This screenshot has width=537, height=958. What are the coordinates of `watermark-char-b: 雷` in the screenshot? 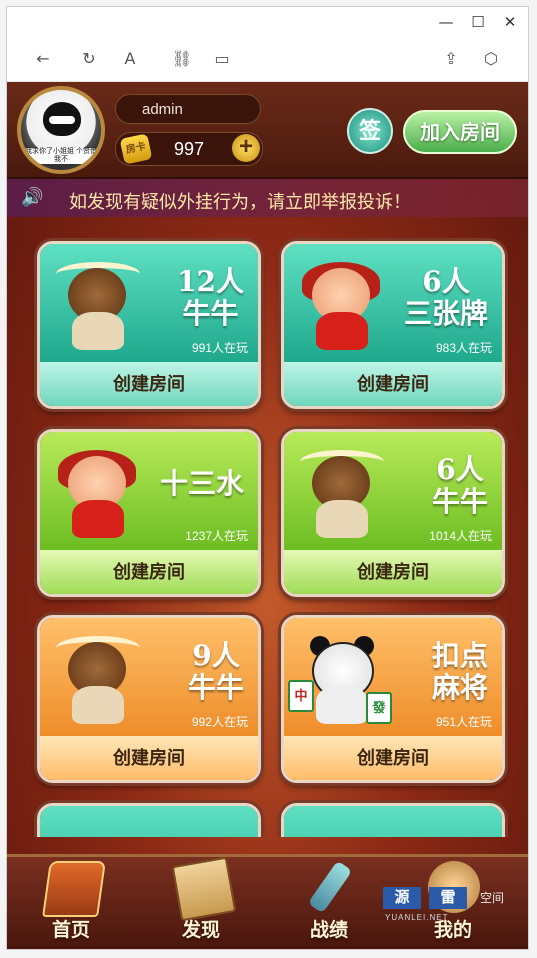 It's located at (448, 898).